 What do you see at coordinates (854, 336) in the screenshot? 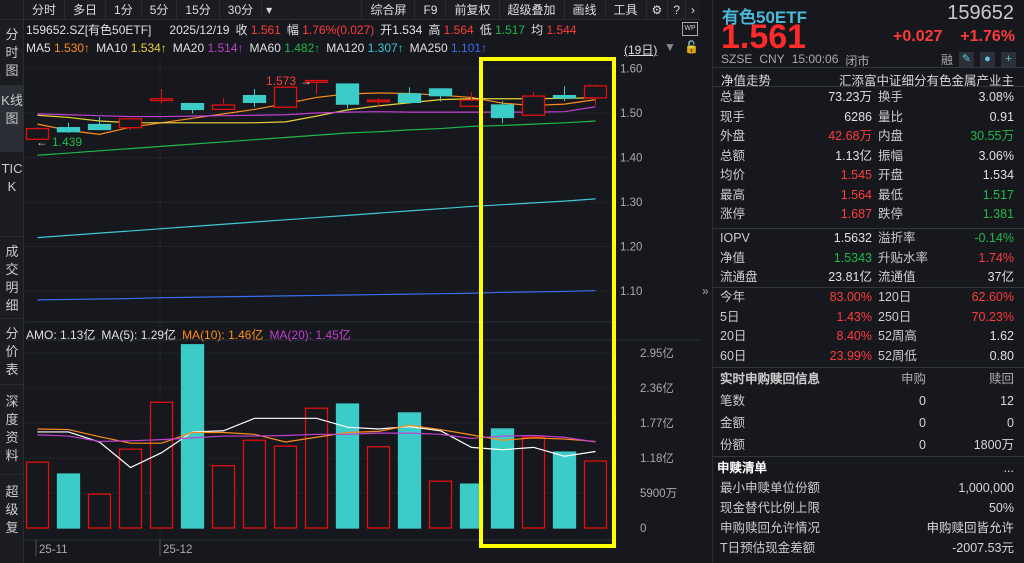
I see `stat-value: 8.40%` at bounding box center [854, 336].